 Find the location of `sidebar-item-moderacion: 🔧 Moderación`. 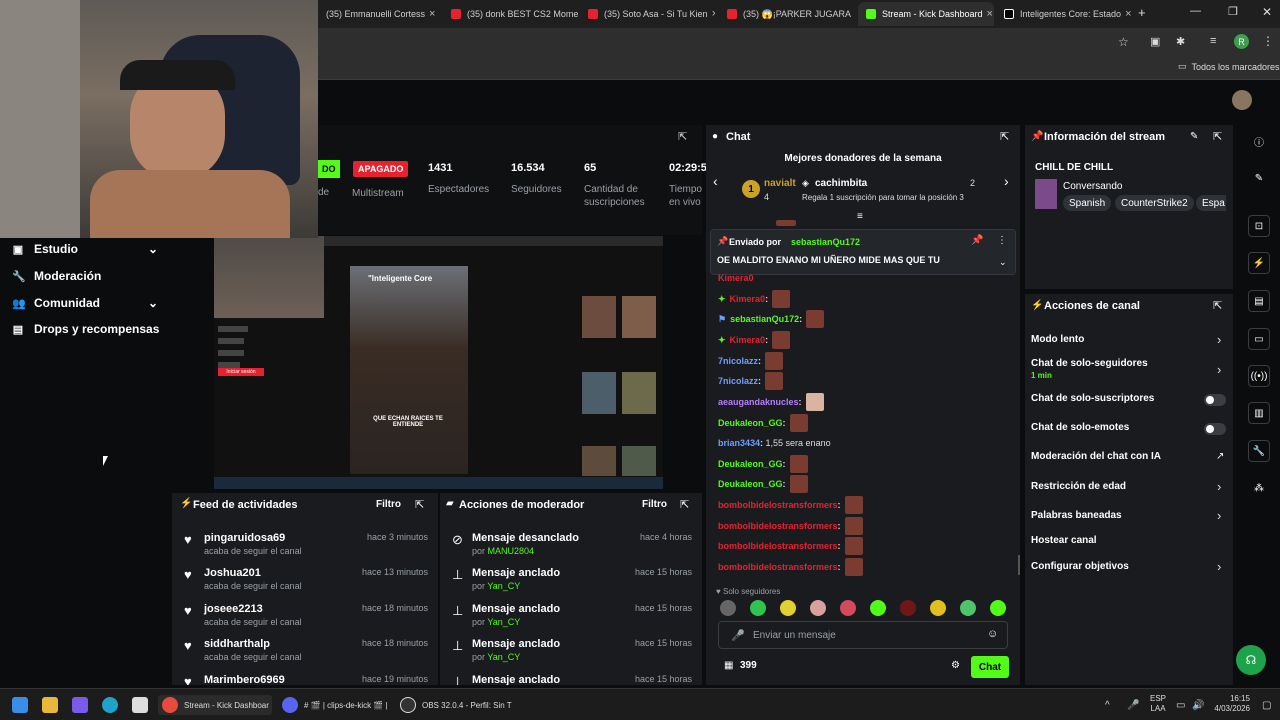

sidebar-item-moderacion: 🔧 Moderación is located at coordinates (56, 276).